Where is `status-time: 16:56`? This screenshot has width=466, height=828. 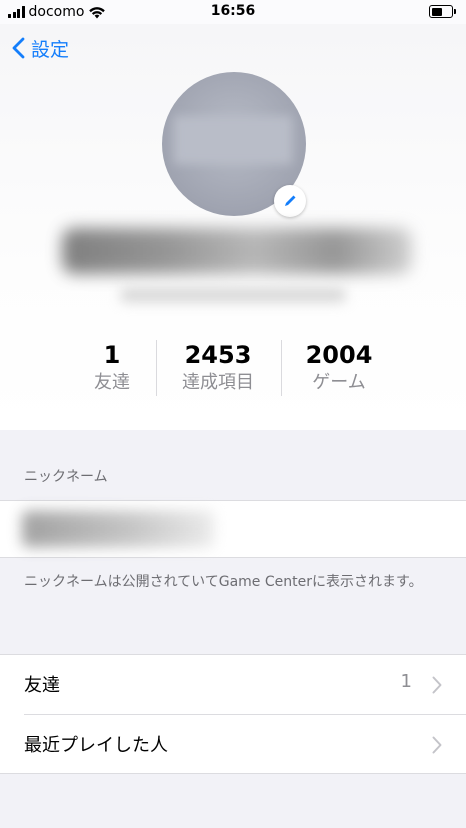
status-time: 16:56 is located at coordinates (233, 11).